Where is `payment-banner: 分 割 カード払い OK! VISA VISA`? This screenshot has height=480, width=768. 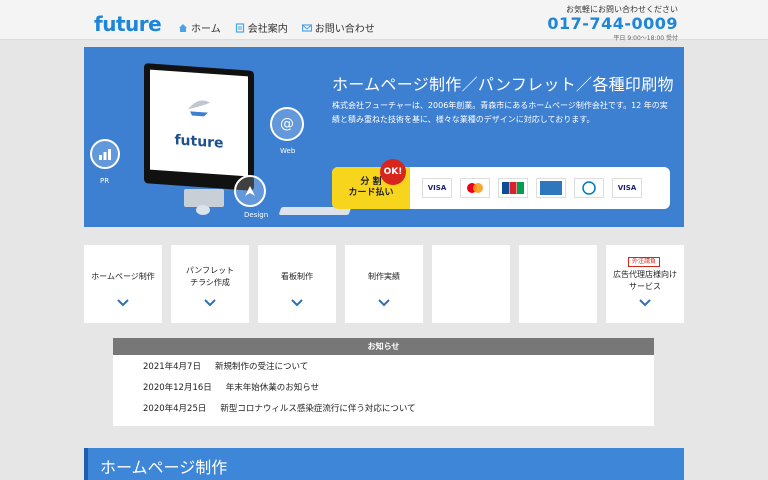
payment-banner: 分 割 カード払い OK! VISA VISA is located at coordinates (501, 184).